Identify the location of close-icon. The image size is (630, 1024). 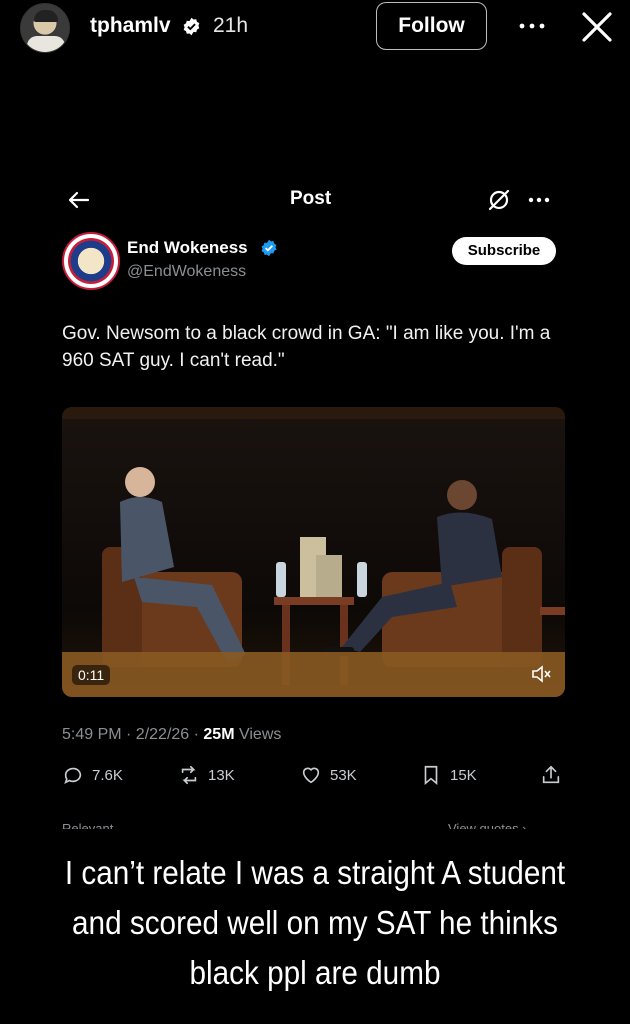
(597, 27).